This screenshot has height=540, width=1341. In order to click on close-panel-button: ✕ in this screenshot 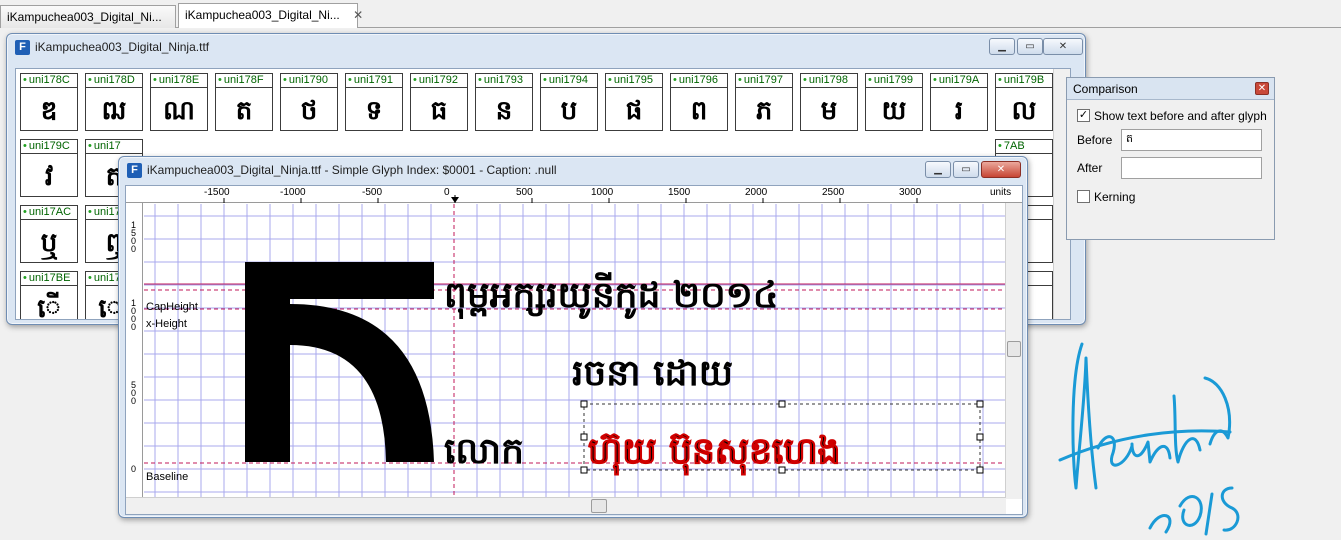, I will do `click(1262, 88)`.